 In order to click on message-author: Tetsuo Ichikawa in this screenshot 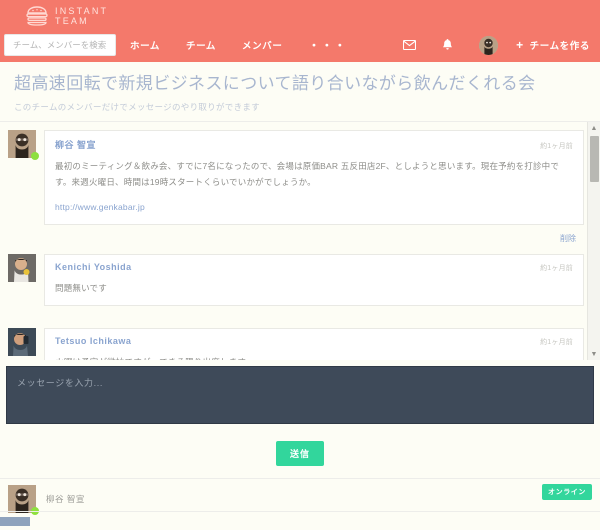, I will do `click(93, 341)`.